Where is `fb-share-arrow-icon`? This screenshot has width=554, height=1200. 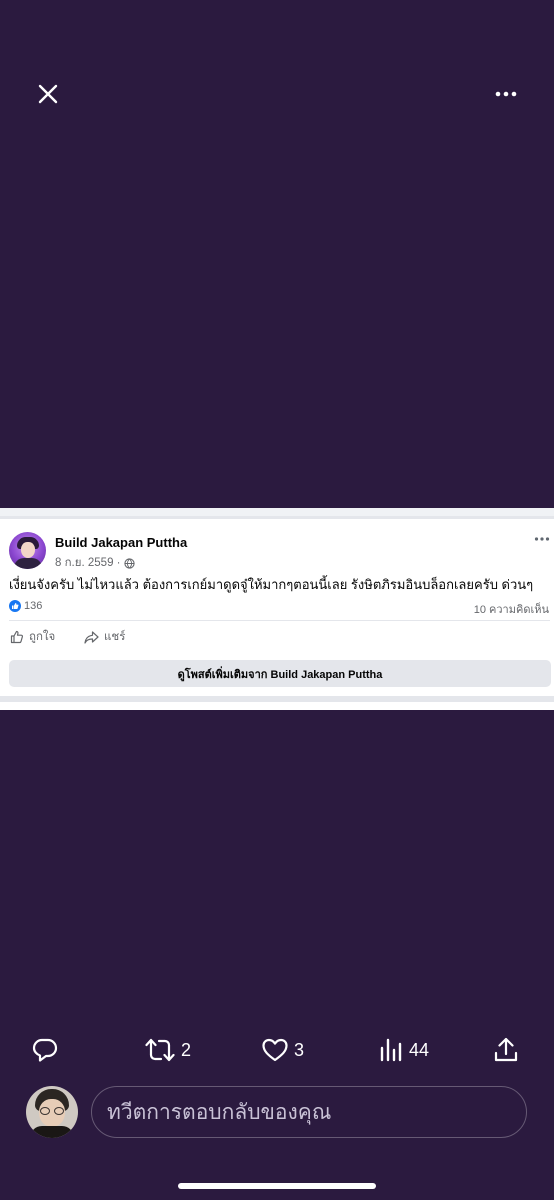
fb-share-arrow-icon is located at coordinates (91, 637).